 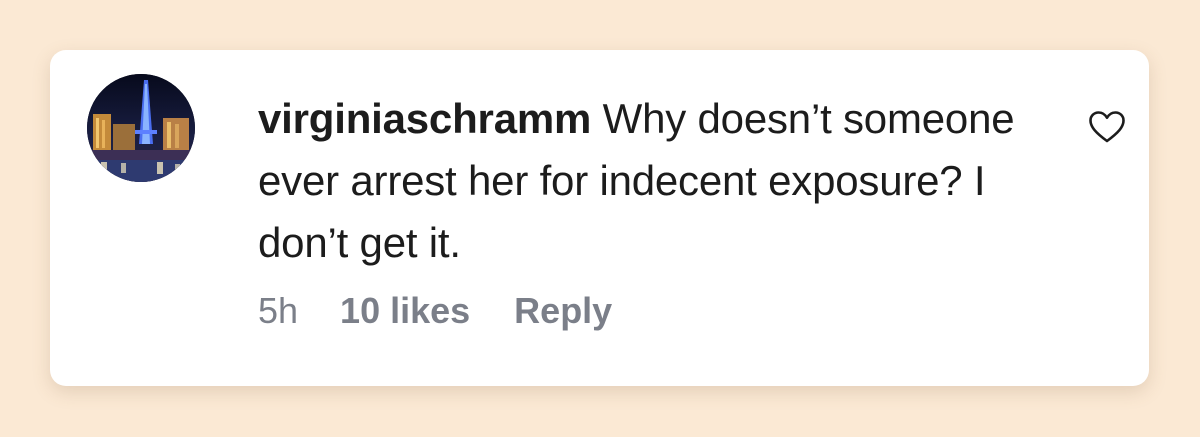 What do you see at coordinates (278, 311) in the screenshot?
I see `timestamp: 5h` at bounding box center [278, 311].